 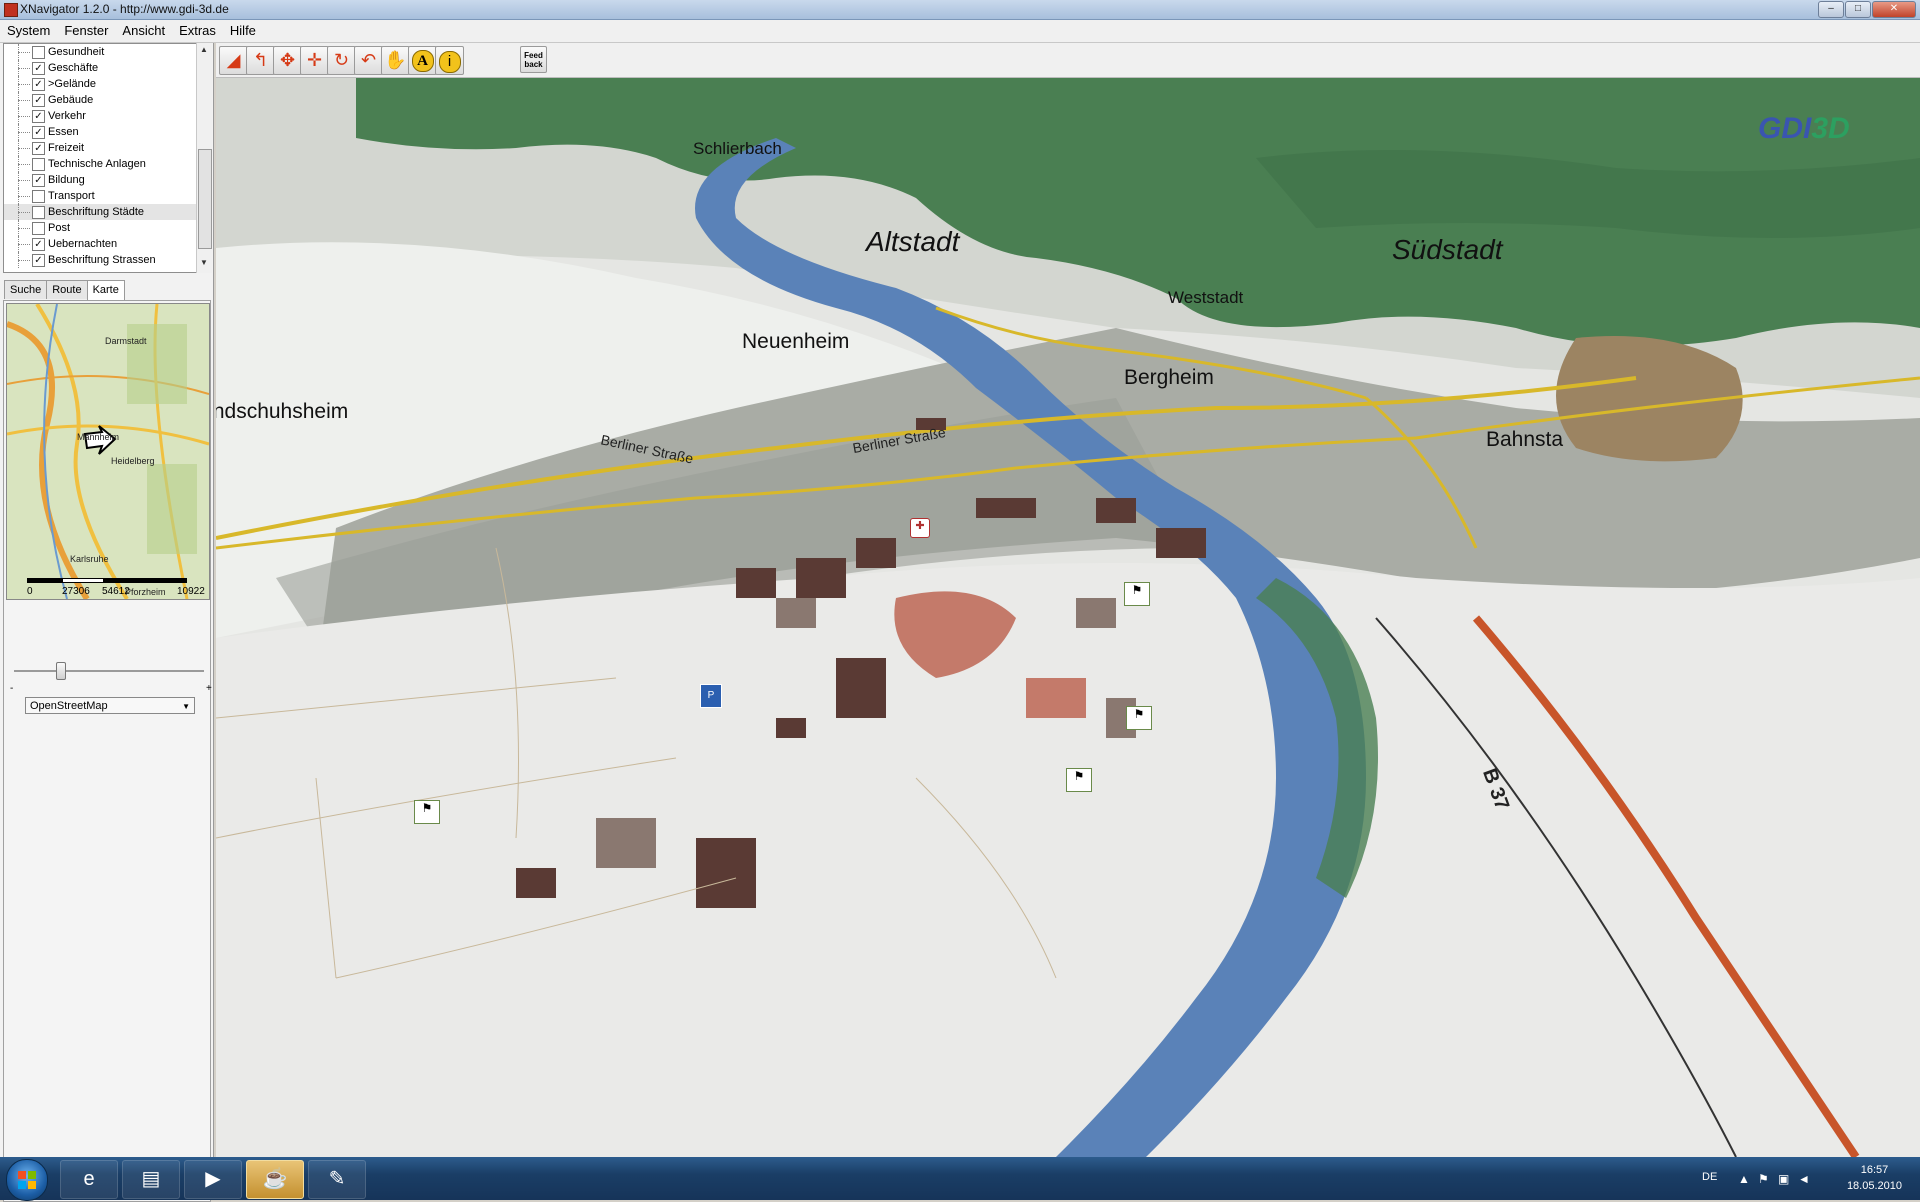 What do you see at coordinates (287, 60) in the screenshot?
I see `move-vertical-button: ✥` at bounding box center [287, 60].